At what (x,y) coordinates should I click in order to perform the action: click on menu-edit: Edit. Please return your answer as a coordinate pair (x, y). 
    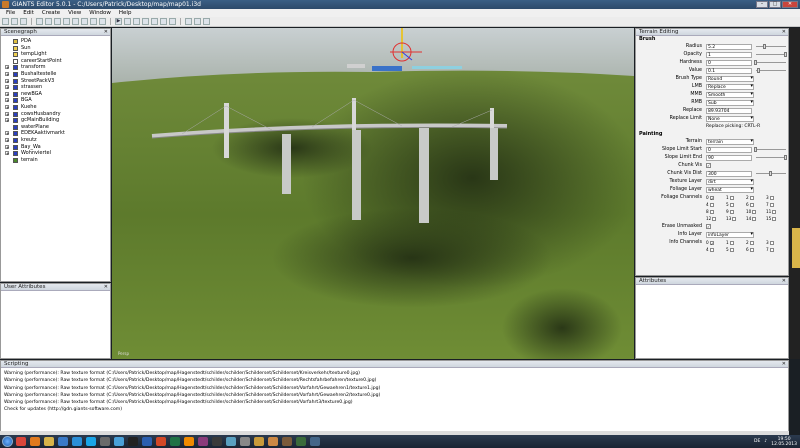
    Looking at the image, I should click on (28, 13).